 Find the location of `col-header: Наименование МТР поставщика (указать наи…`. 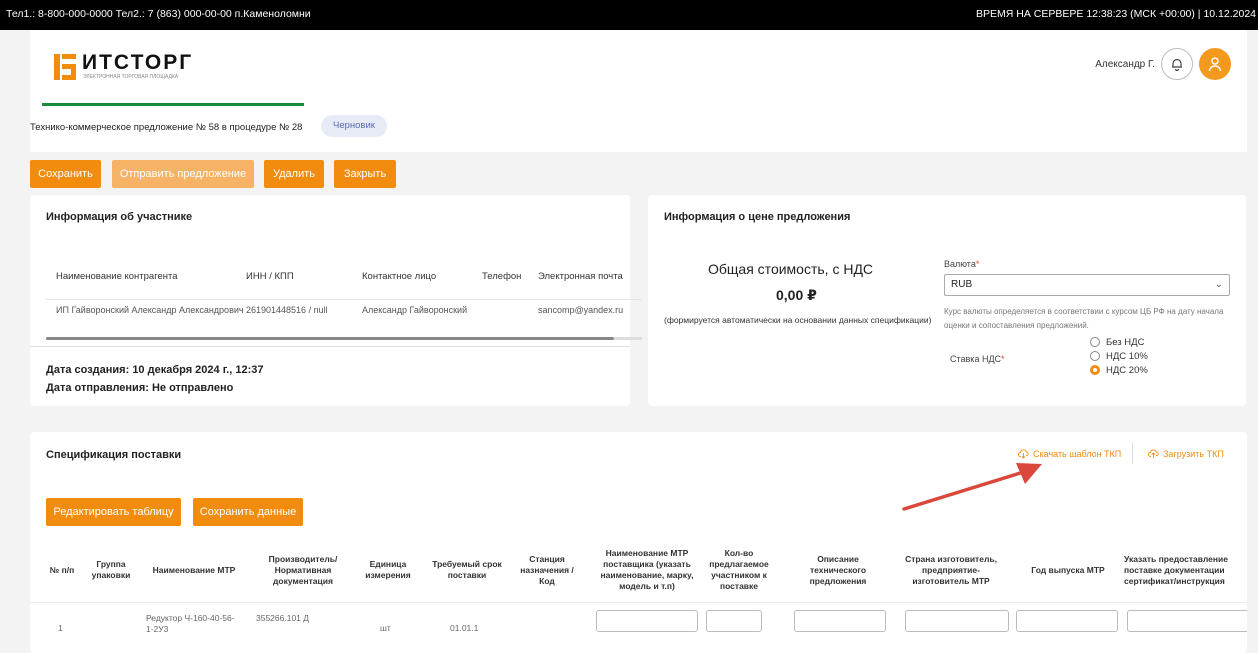

col-header: Наименование МТР поставщика (указать наи… is located at coordinates (647, 569).